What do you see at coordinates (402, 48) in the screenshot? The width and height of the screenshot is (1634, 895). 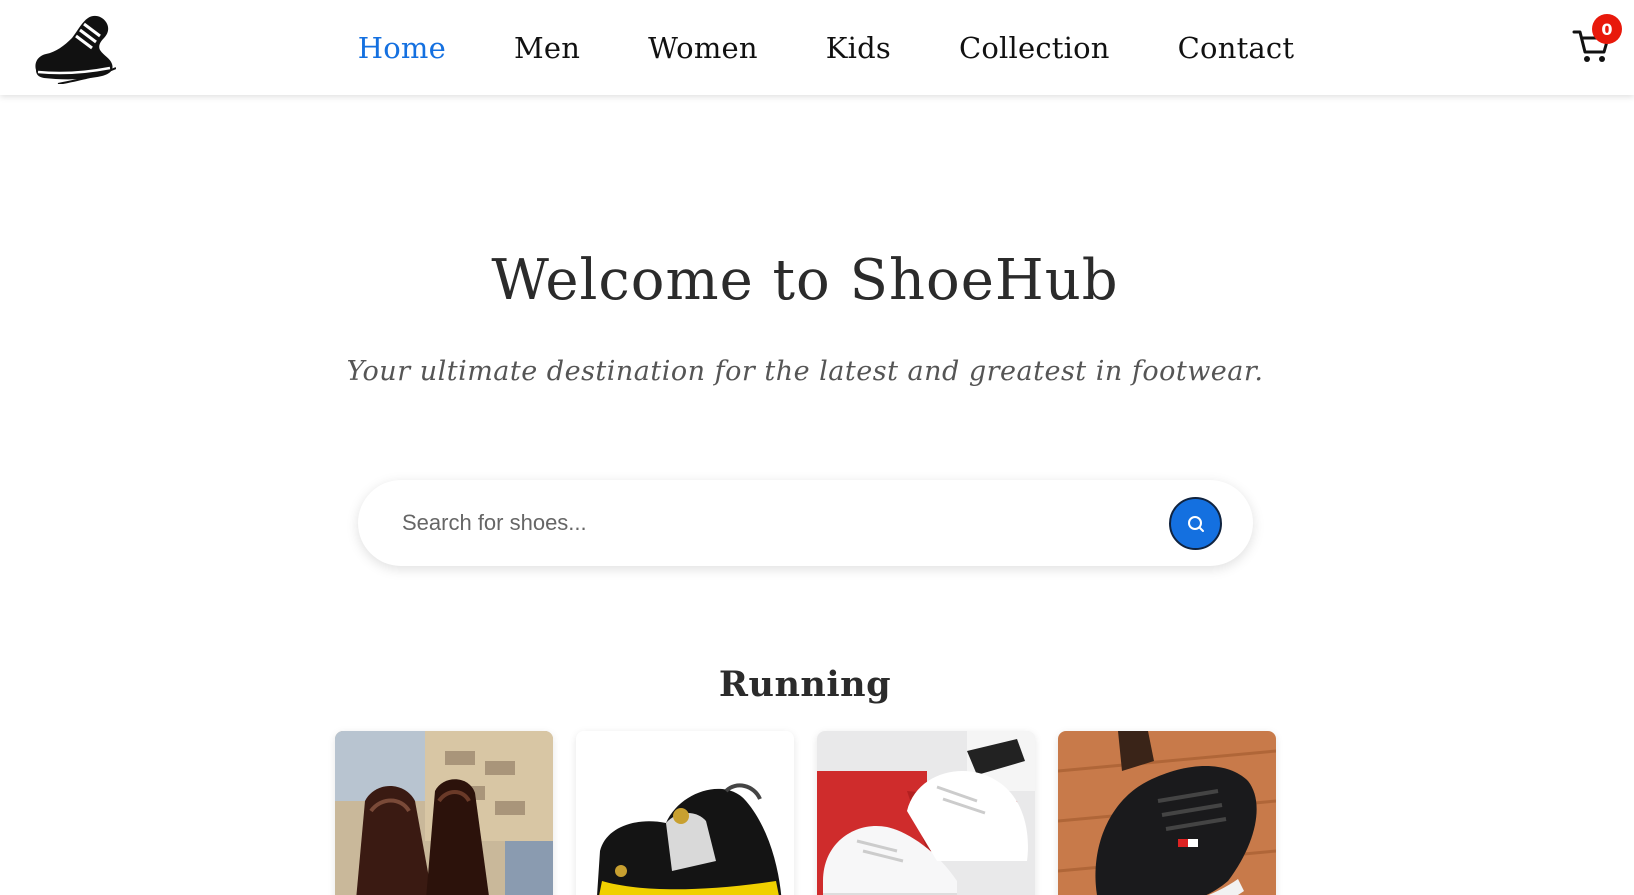 I see `nav-link-home: Home` at bounding box center [402, 48].